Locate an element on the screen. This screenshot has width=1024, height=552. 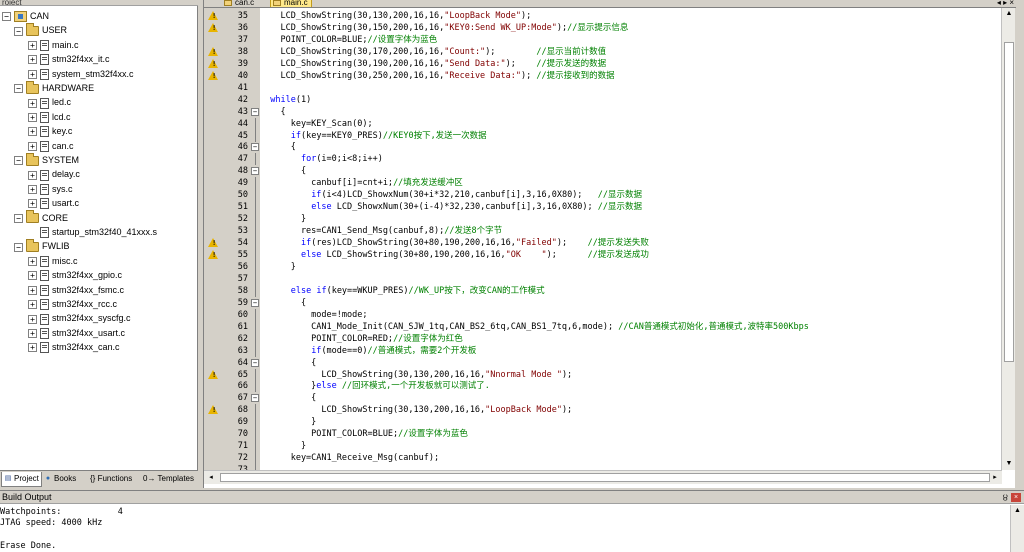
editor-vertical-scrollbar: ▲ ▼ is located at coordinates (1008, 239).